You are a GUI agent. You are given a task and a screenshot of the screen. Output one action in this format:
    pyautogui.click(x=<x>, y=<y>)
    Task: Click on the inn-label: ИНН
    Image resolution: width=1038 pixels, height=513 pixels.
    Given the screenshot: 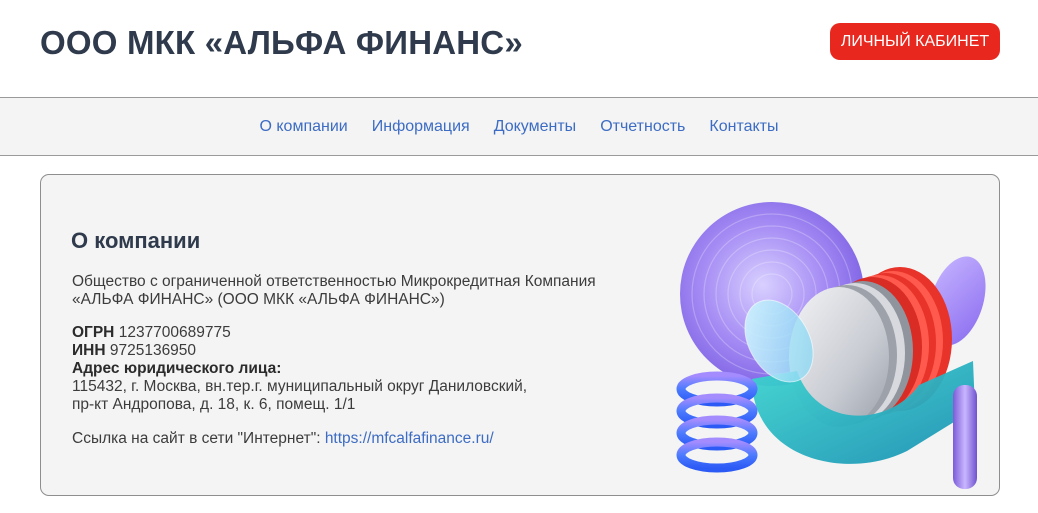 What is the action you would take?
    pyautogui.click(x=89, y=350)
    